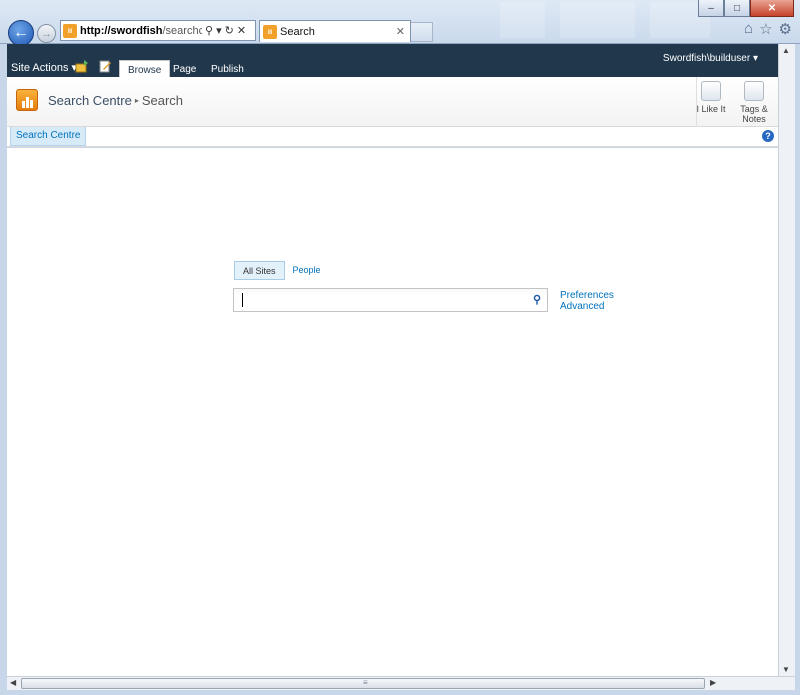 Image resolution: width=800 pixels, height=695 pixels. Describe the element at coordinates (392, 137) in the screenshot. I see `top-navigation: Search Centre ?` at that location.